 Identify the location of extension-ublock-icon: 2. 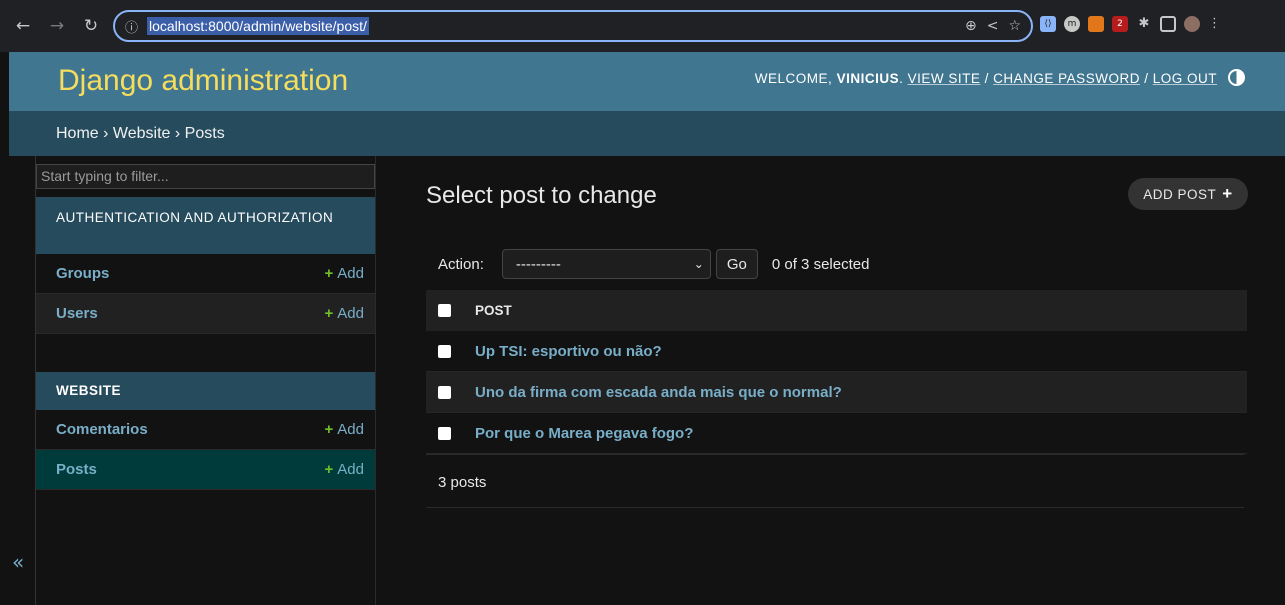
(1120, 24).